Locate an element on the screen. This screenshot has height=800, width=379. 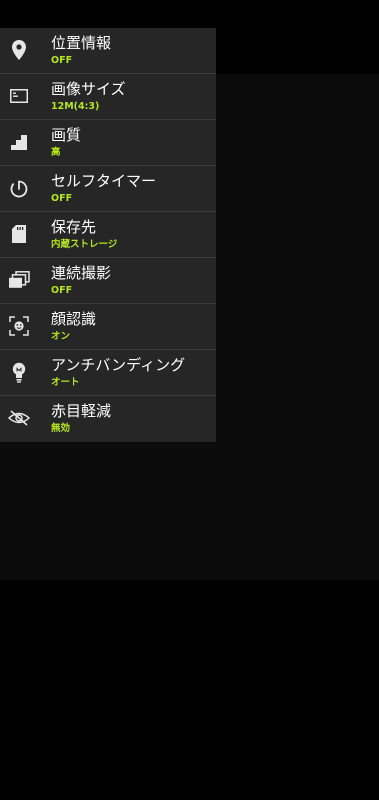
self-timer-icon is located at coordinates (19, 188).